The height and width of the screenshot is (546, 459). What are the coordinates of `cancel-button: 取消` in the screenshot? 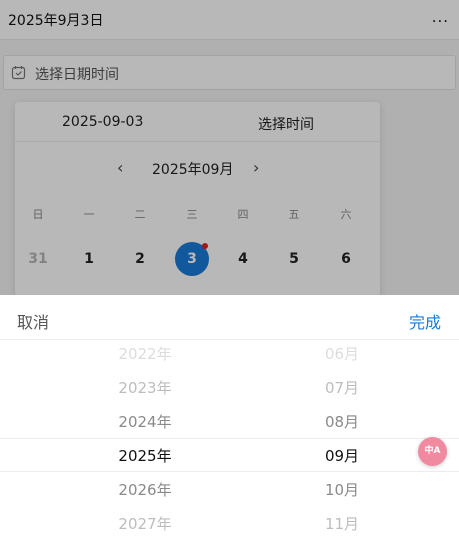 It's located at (33, 321).